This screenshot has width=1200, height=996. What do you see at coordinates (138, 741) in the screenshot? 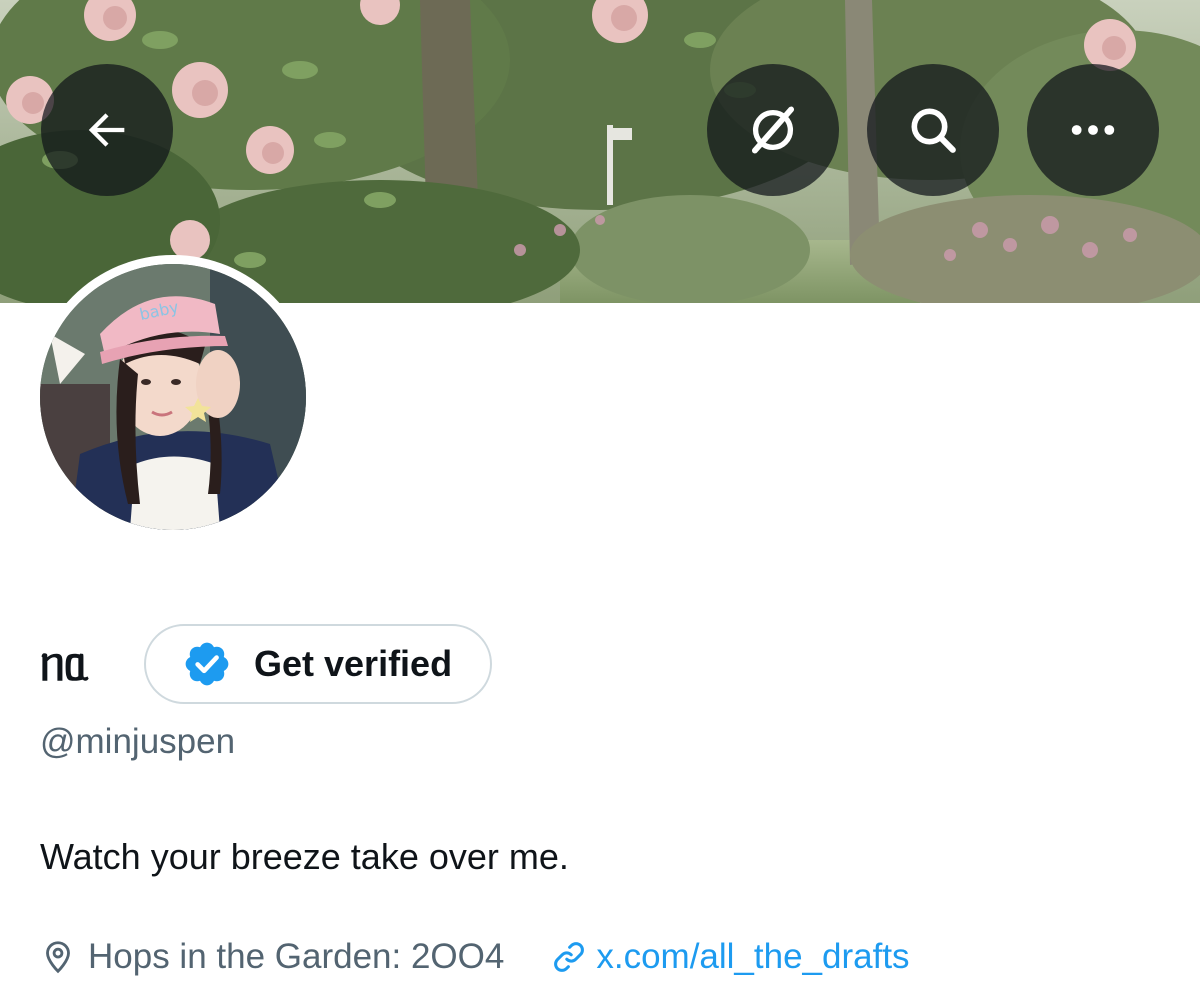
I see `user-handle: @minjuspen` at bounding box center [138, 741].